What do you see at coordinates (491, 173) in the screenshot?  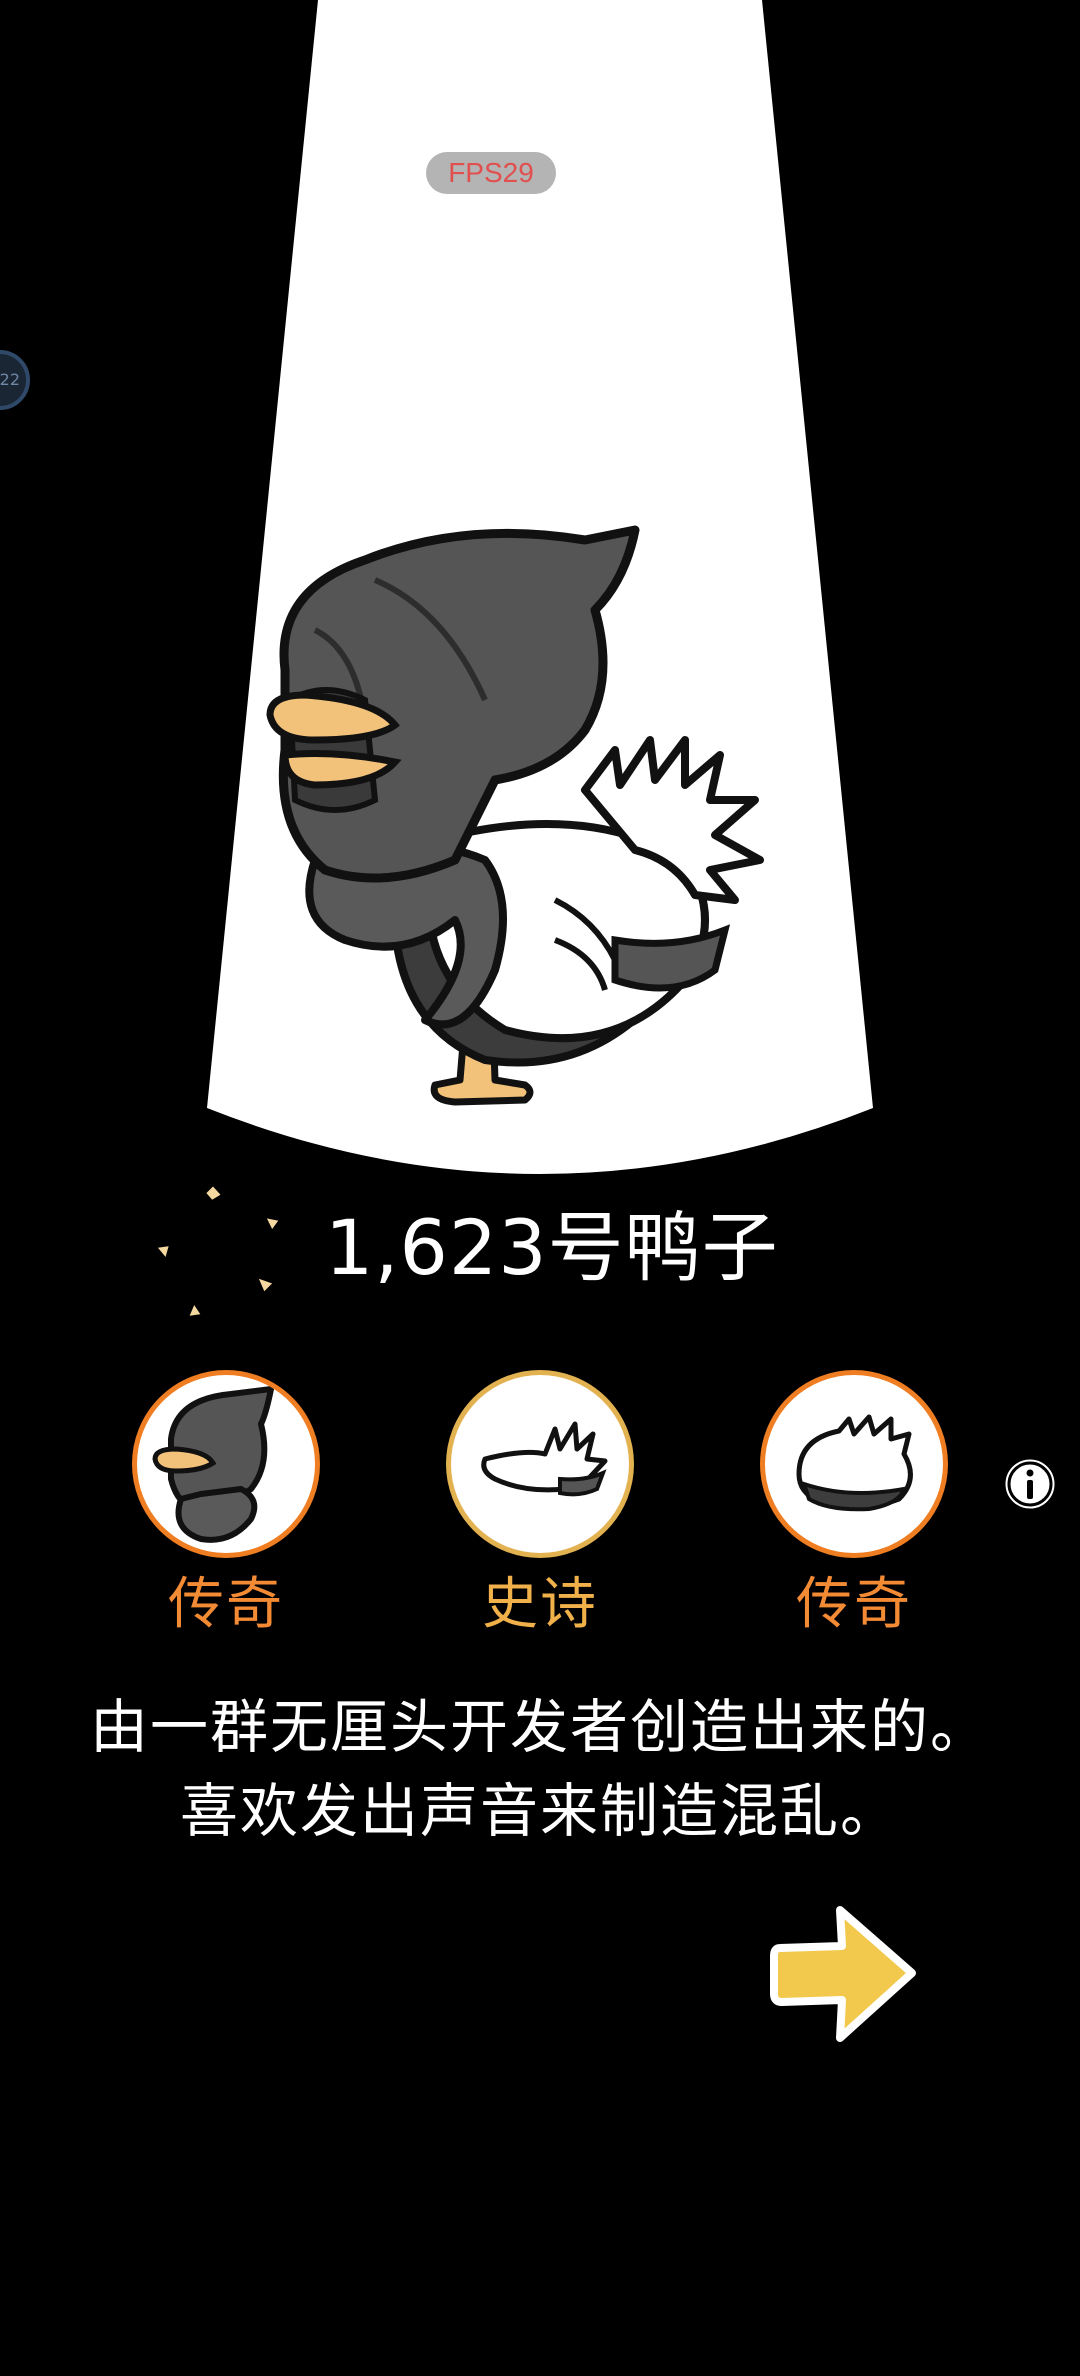 I see `fps-counter: FPS29` at bounding box center [491, 173].